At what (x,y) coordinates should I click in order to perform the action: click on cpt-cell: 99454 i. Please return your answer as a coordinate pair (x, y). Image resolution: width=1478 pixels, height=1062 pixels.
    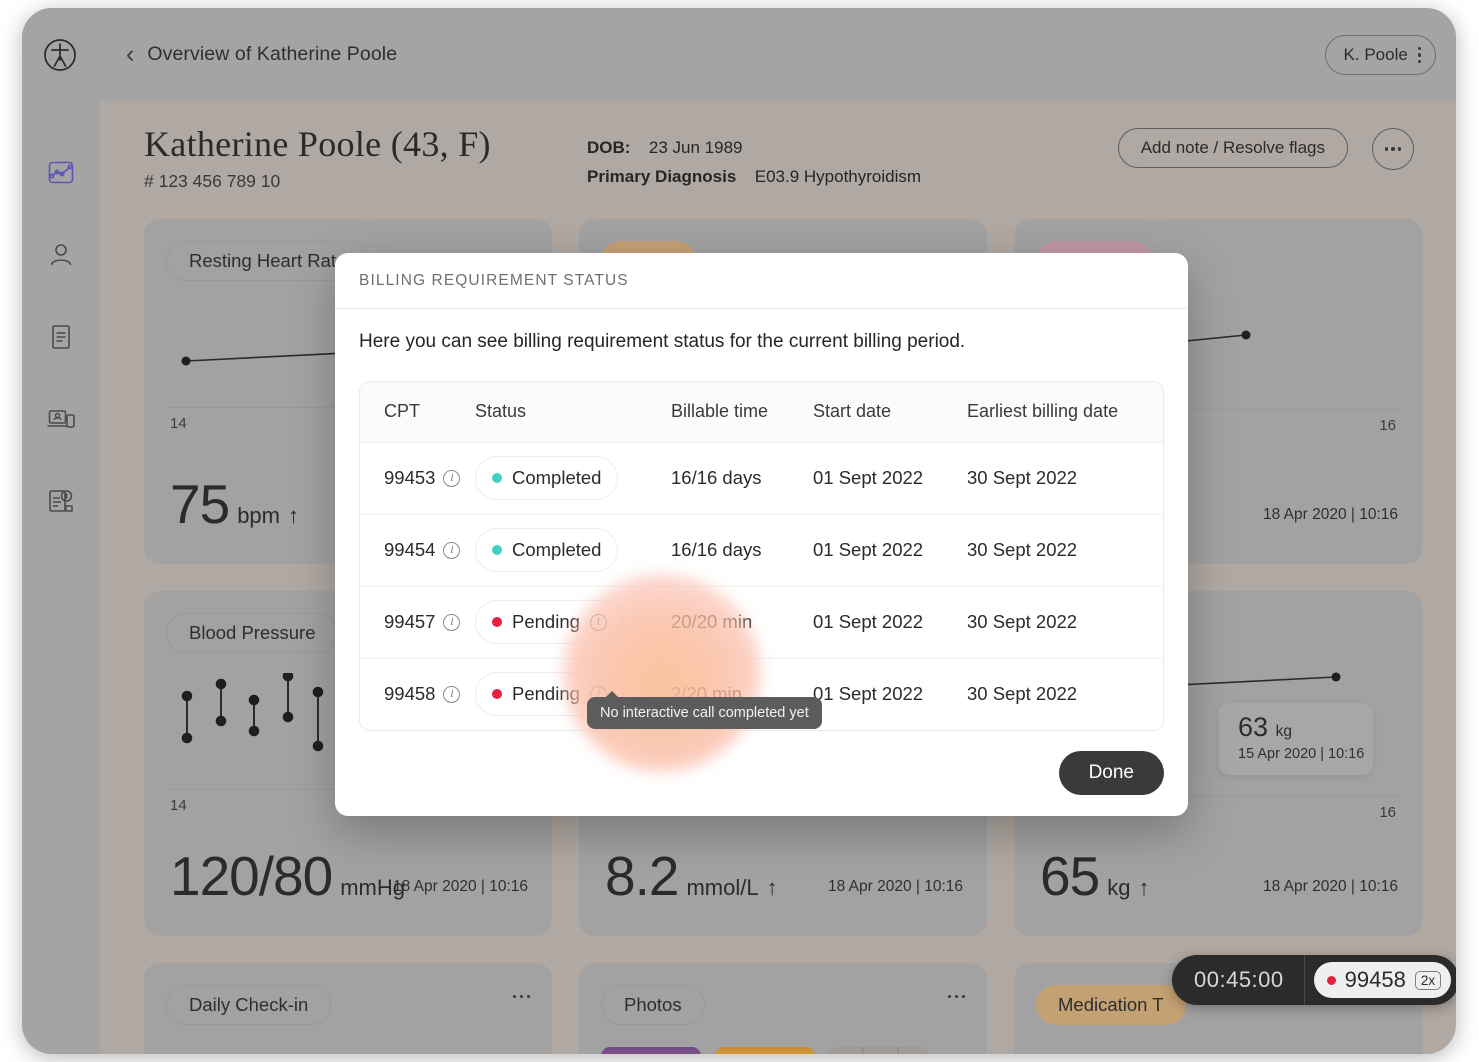
    Looking at the image, I should click on (429, 550).